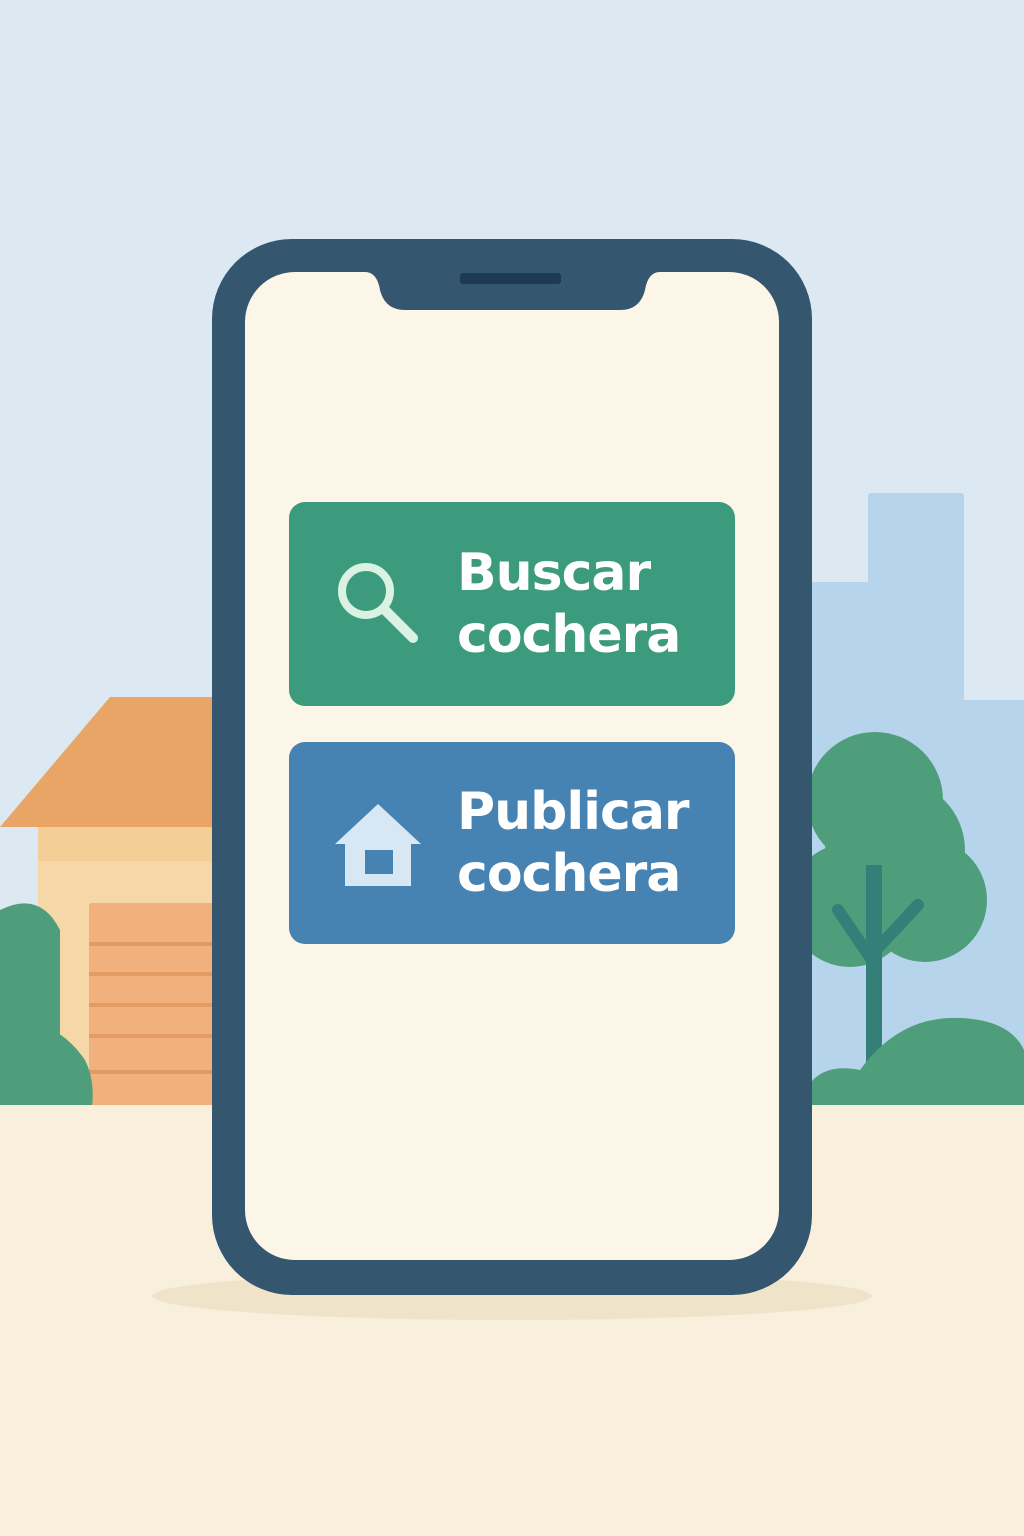 This screenshot has width=1024, height=1536. I want to click on search-icon, so click(378, 603).